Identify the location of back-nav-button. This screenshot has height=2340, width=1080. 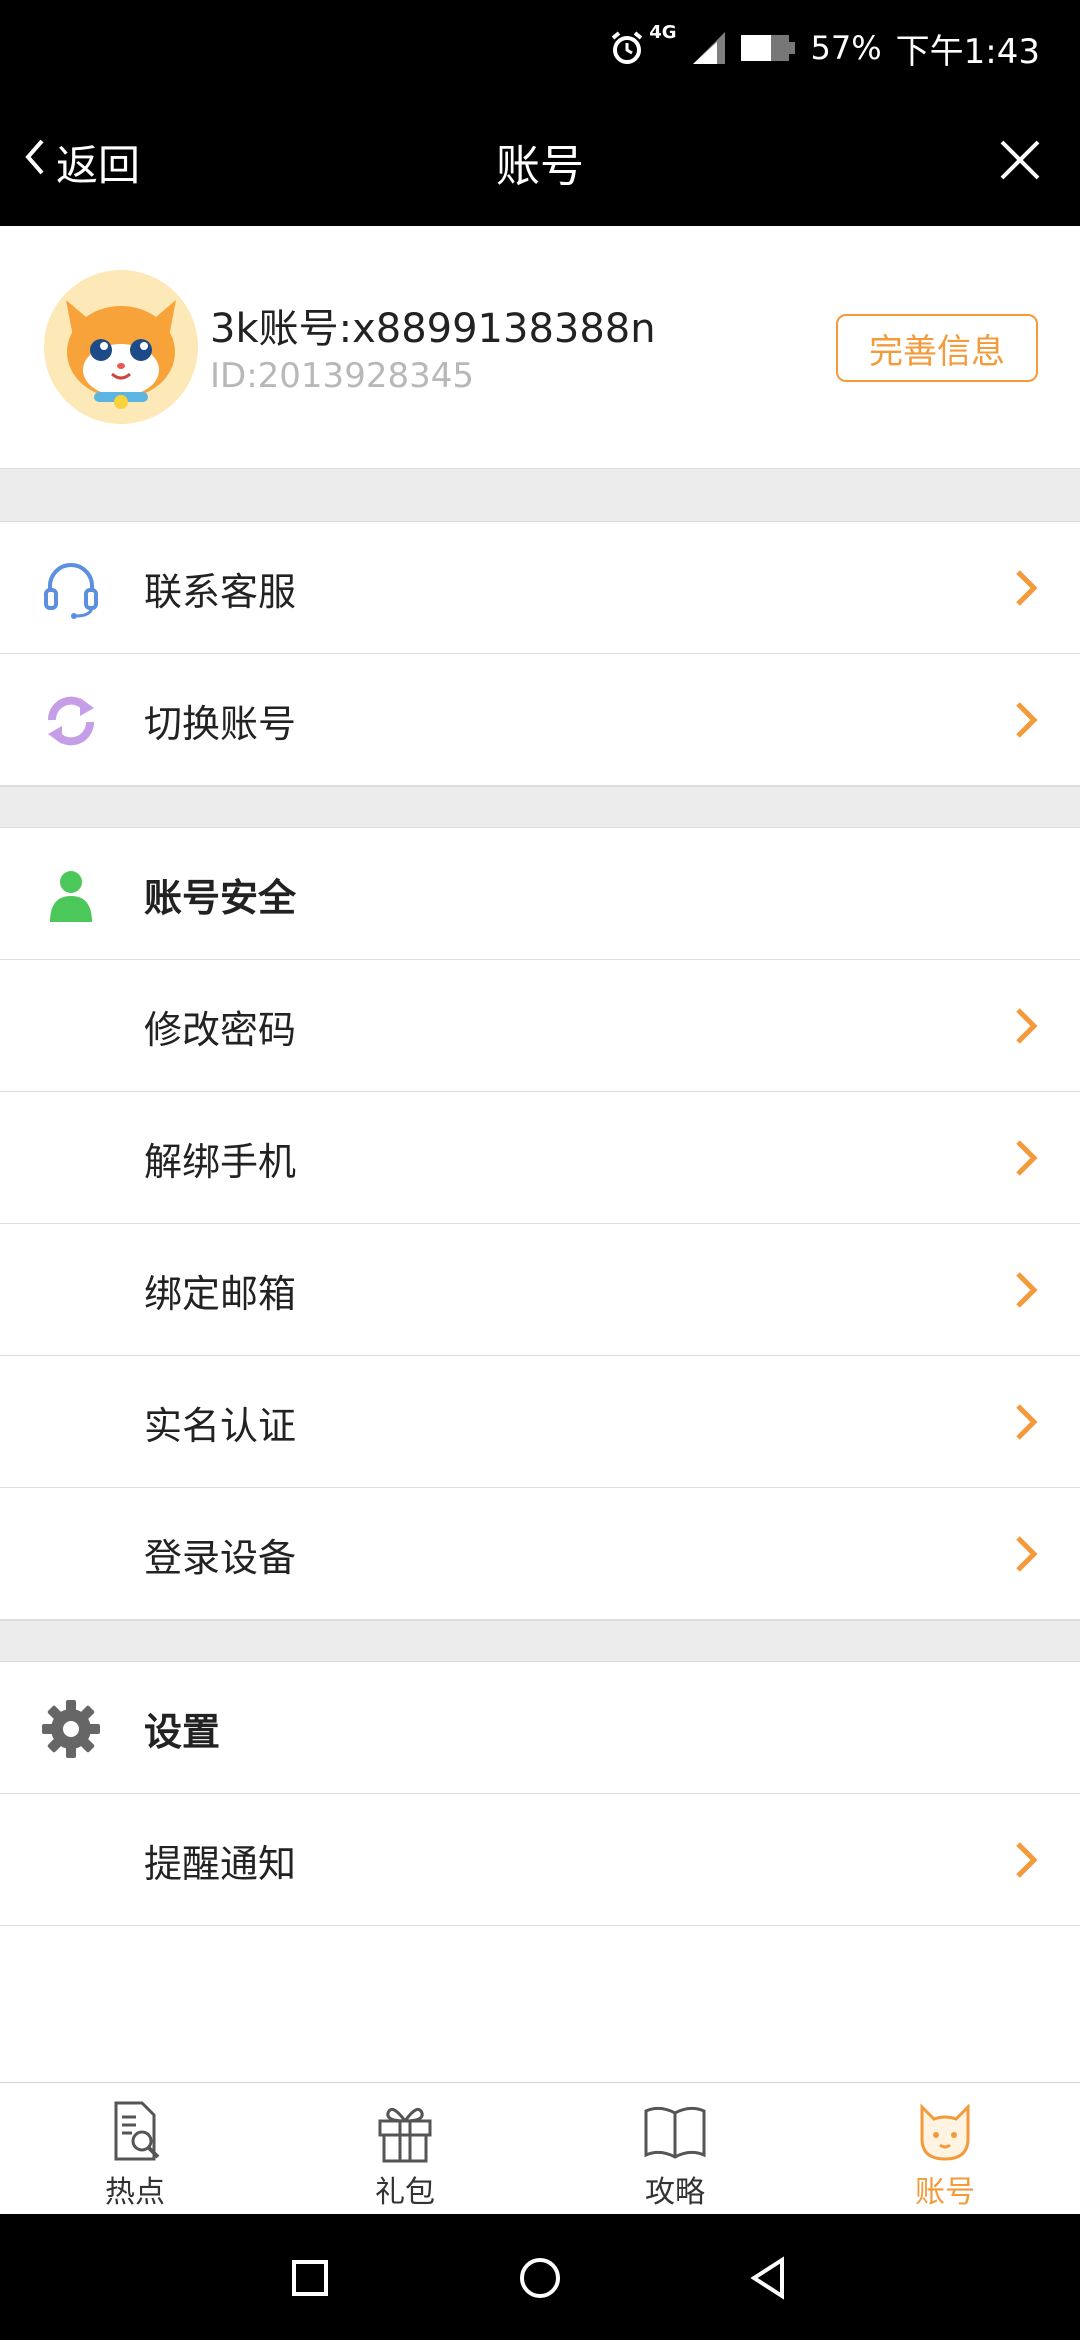
(770, 2278).